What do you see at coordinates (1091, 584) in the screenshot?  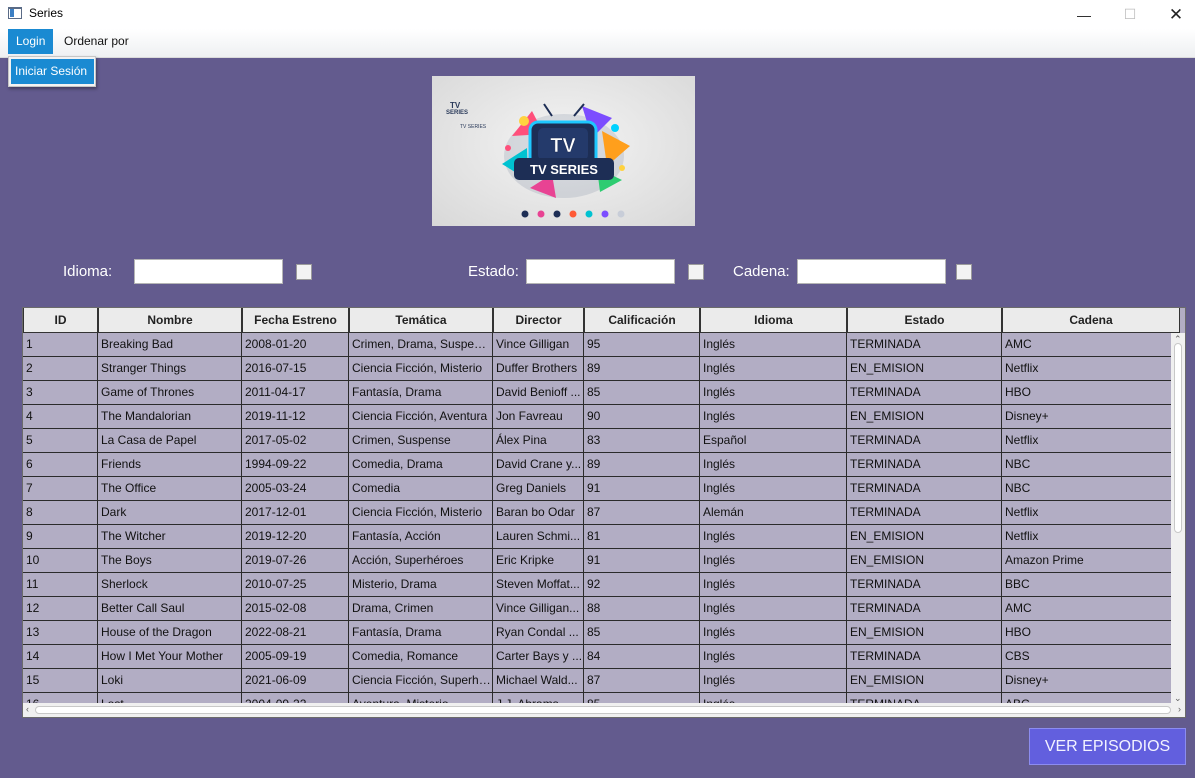 I see `table-cell: BBC` at bounding box center [1091, 584].